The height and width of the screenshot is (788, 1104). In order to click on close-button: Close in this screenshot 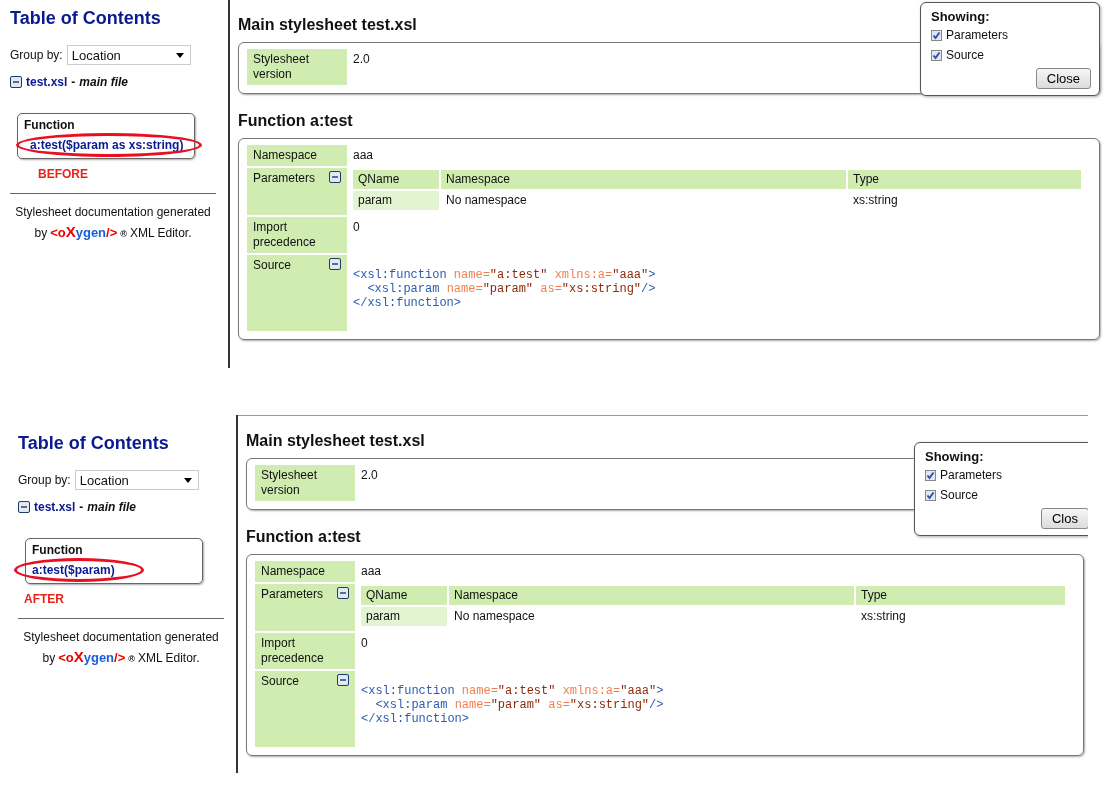, I will do `click(1063, 78)`.